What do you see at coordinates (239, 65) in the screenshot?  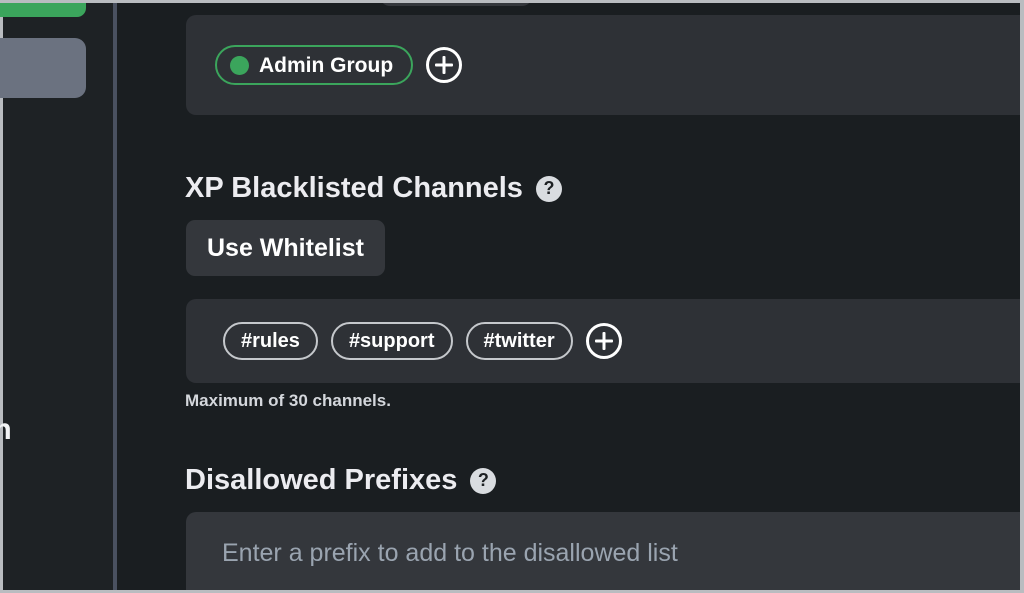 I see `status-dot-icon` at bounding box center [239, 65].